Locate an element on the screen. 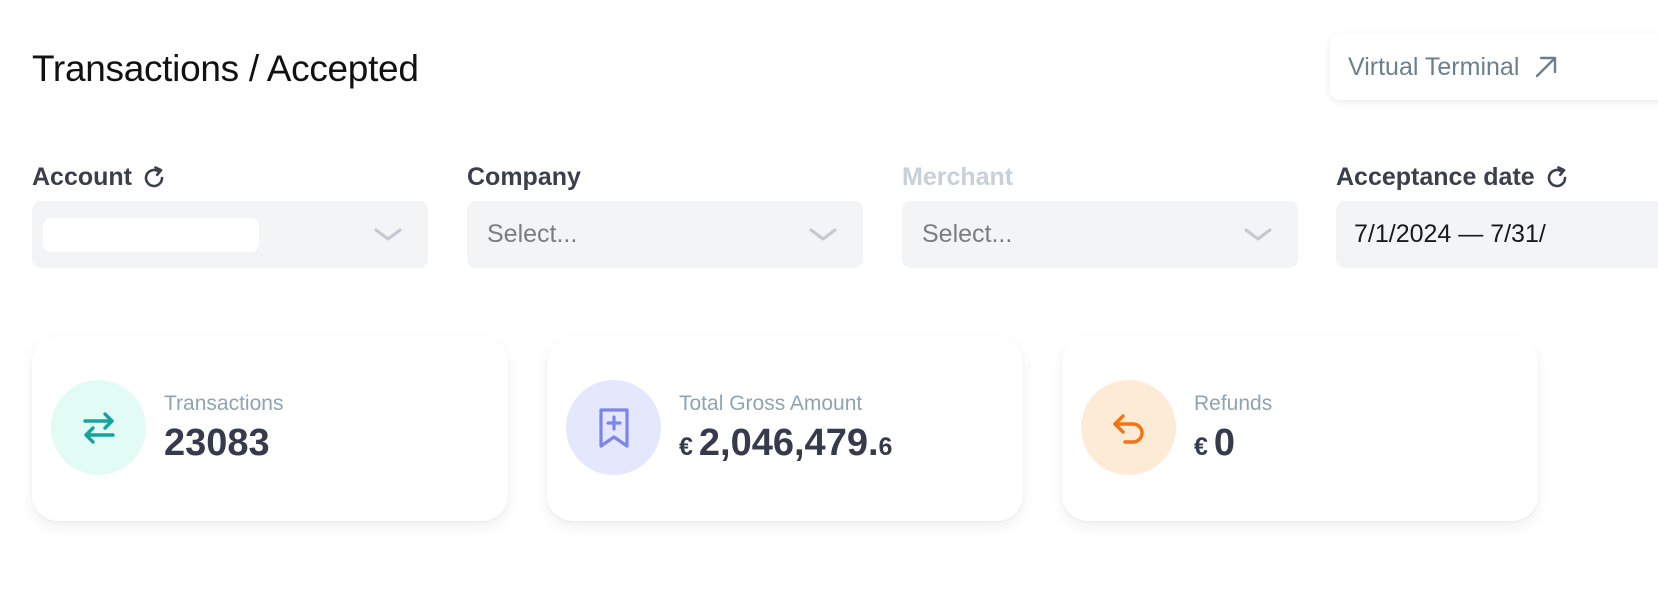 The image size is (1658, 604). merchant-label-text: Merchant is located at coordinates (958, 177).